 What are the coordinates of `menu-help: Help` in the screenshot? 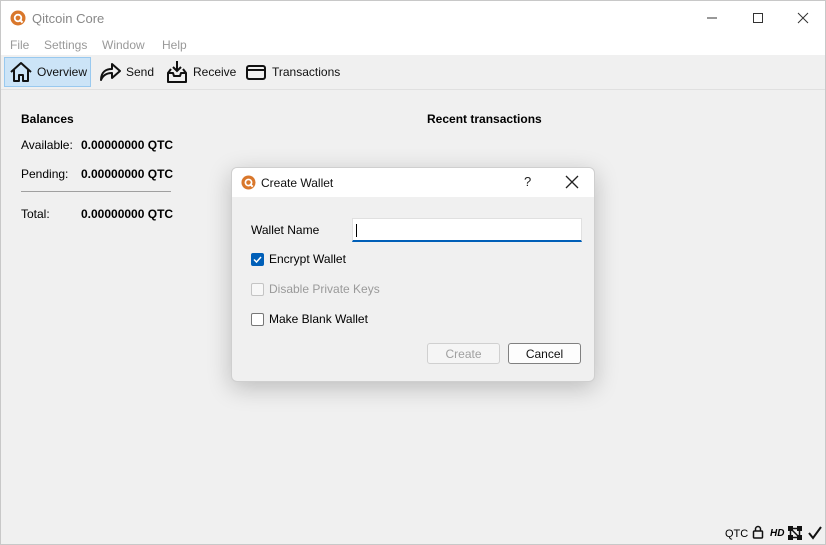 It's located at (174, 45).